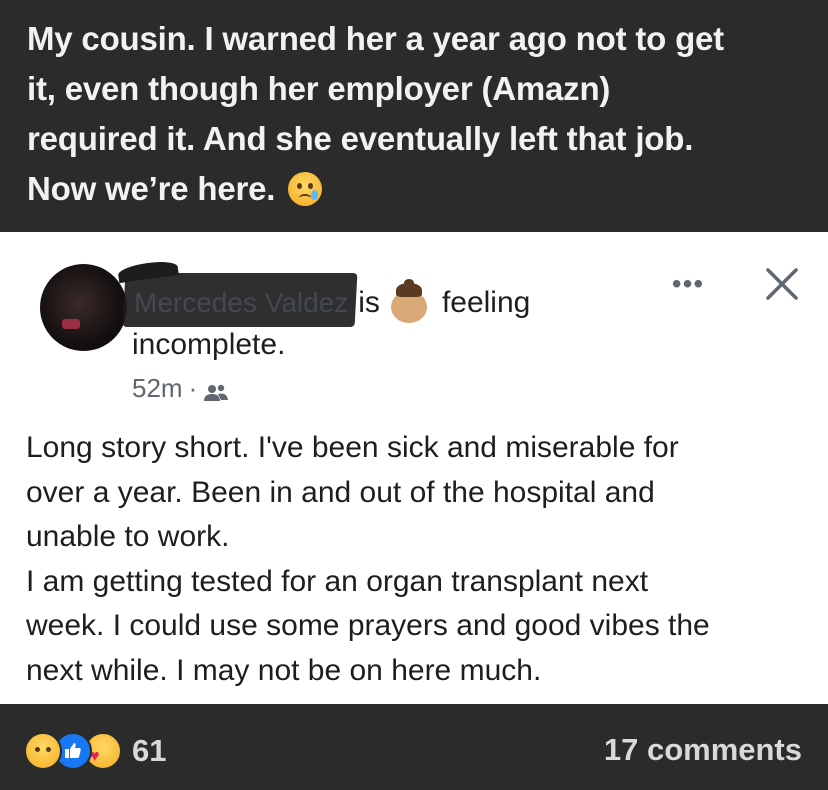 The width and height of the screenshot is (828, 790). I want to click on post-header: Mercedes Valdez is feeling, so click(324, 292).